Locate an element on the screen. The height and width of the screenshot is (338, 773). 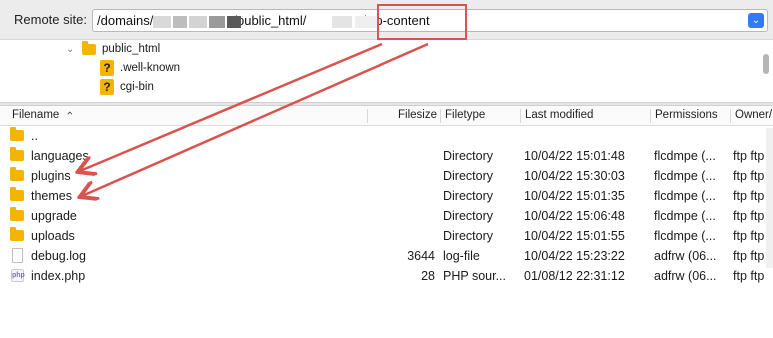
cell-last-modified: 10/04/22 15:30:03 is located at coordinates (574, 176).